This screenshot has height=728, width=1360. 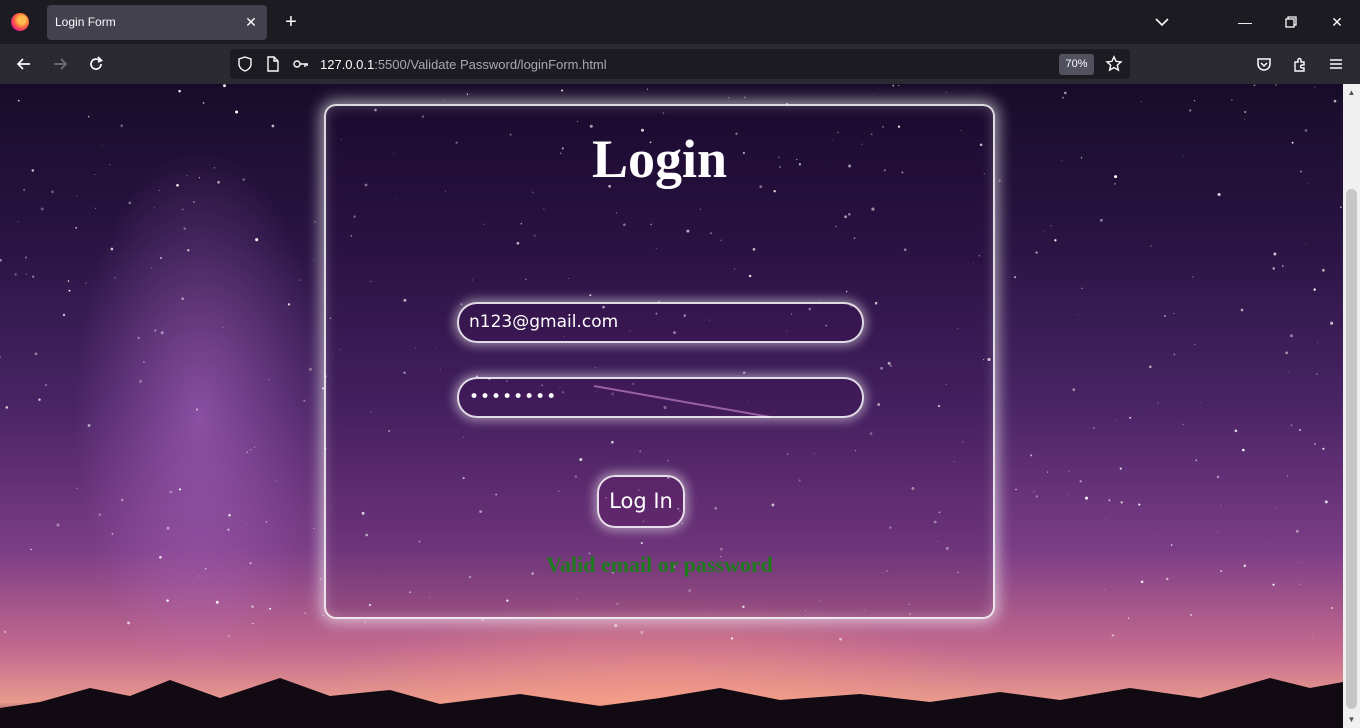 What do you see at coordinates (659, 159) in the screenshot?
I see `page-title: Login` at bounding box center [659, 159].